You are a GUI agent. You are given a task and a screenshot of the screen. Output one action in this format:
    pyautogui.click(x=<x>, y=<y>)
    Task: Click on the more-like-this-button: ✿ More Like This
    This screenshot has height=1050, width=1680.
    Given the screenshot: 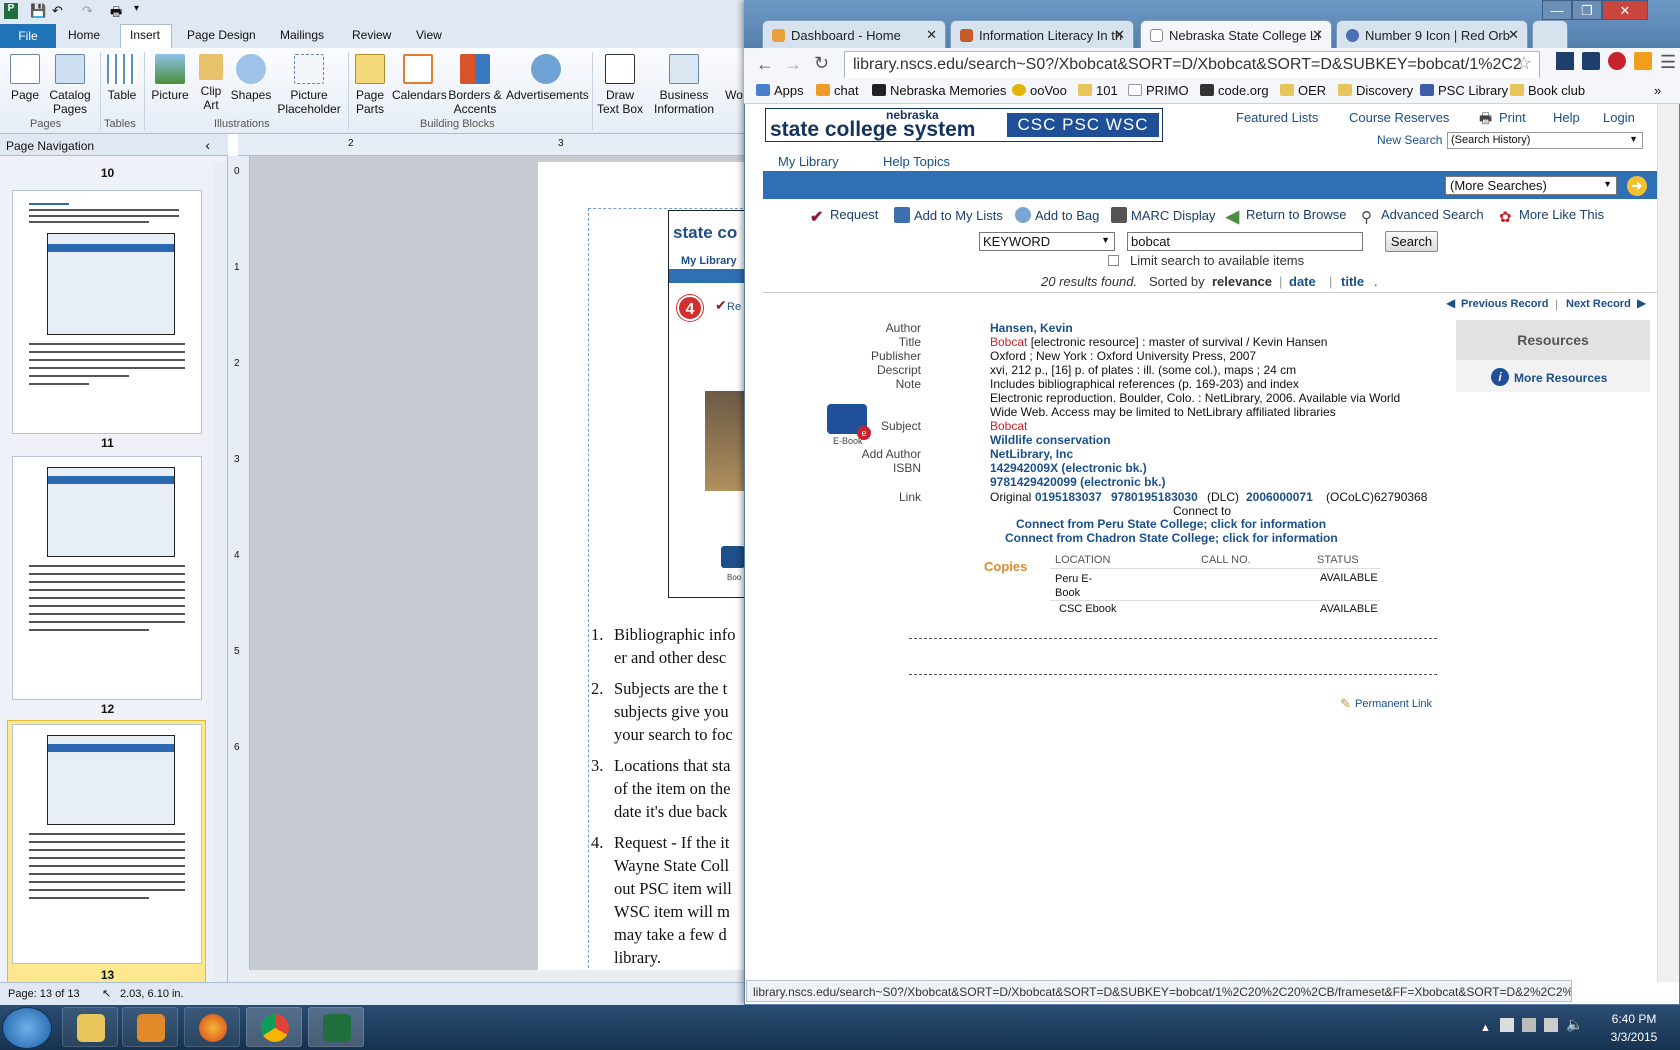 What is the action you would take?
    pyautogui.click(x=1551, y=216)
    